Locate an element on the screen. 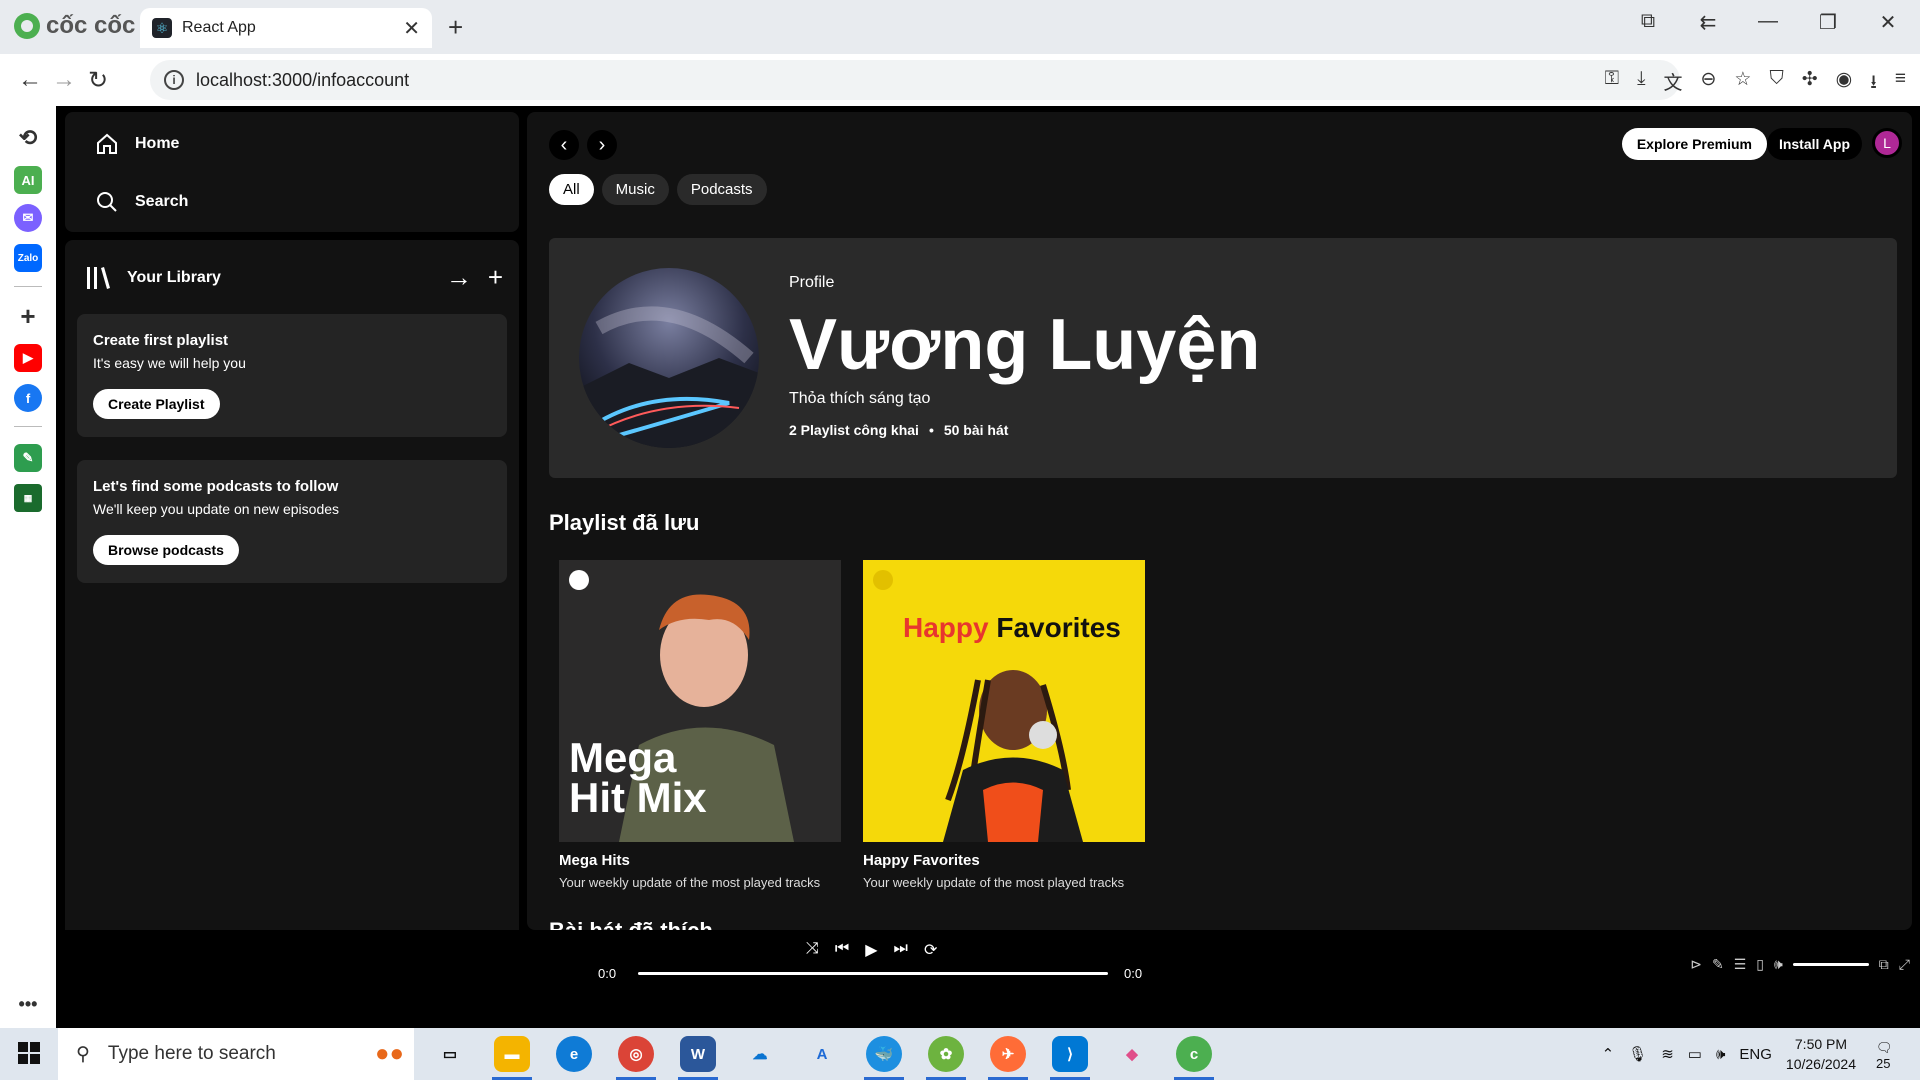 The height and width of the screenshot is (1080, 1920). expand-library-icon: → is located at coordinates (459, 277).